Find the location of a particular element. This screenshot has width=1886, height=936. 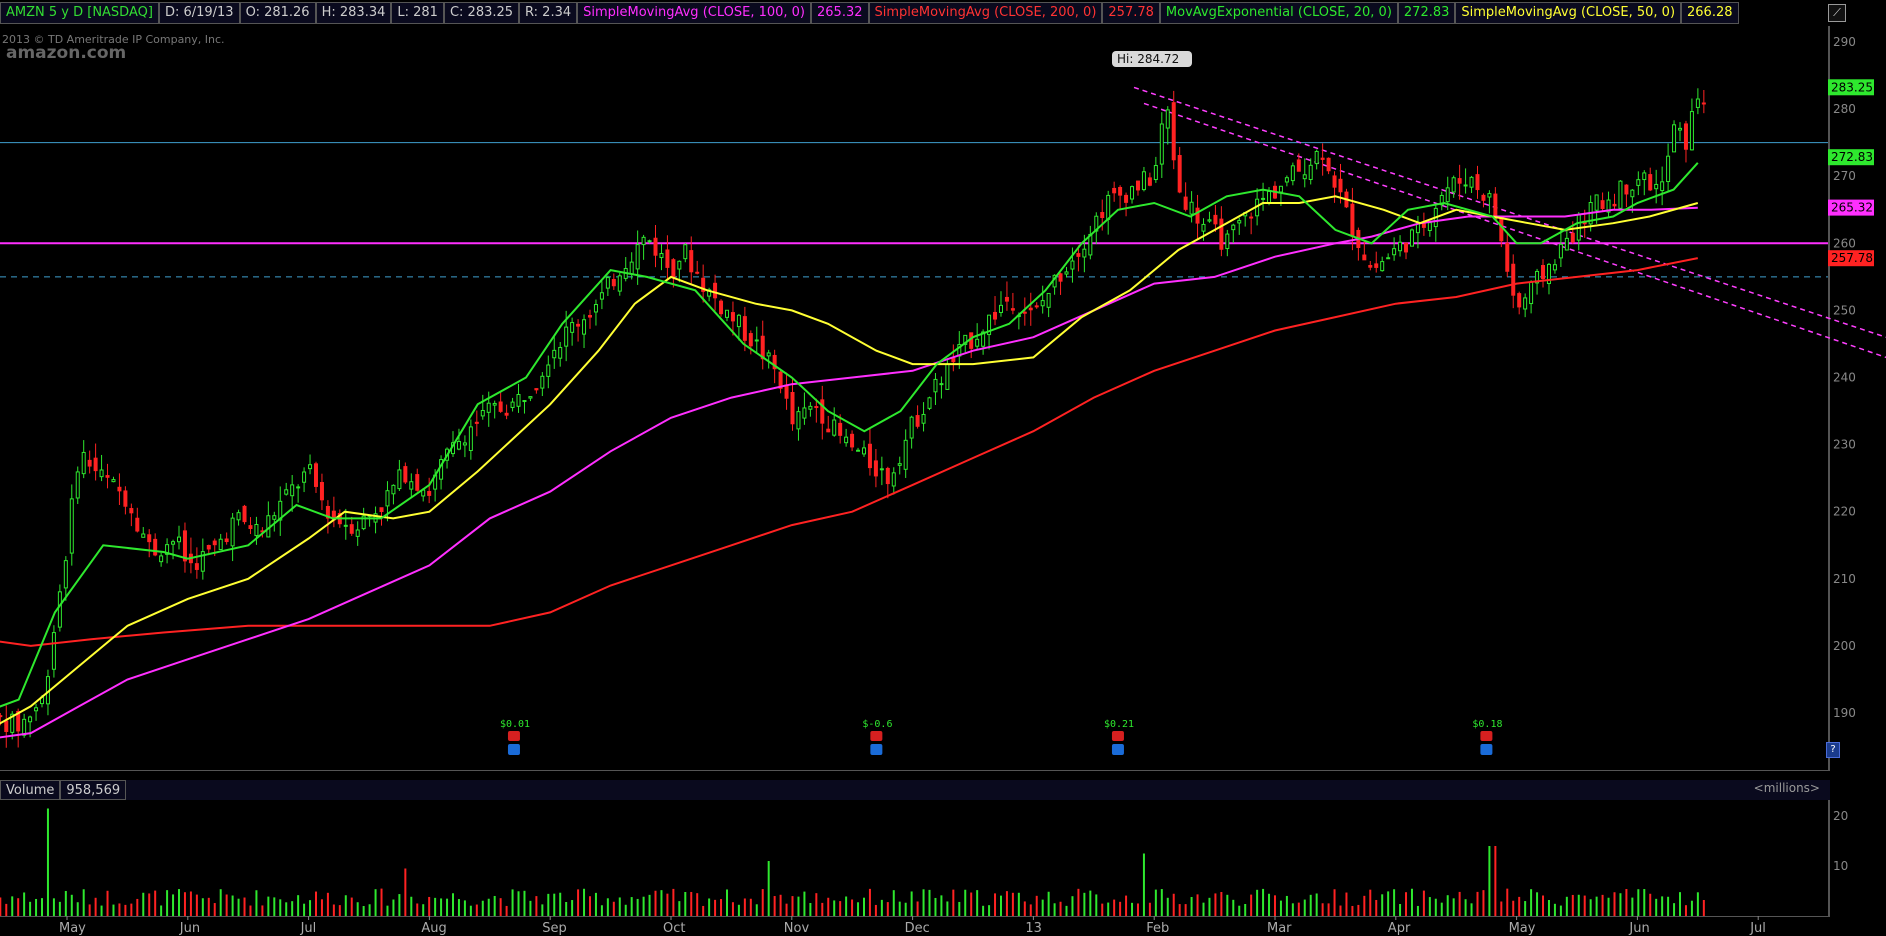

y-tick-label: 230 is located at coordinates (1844, 445).